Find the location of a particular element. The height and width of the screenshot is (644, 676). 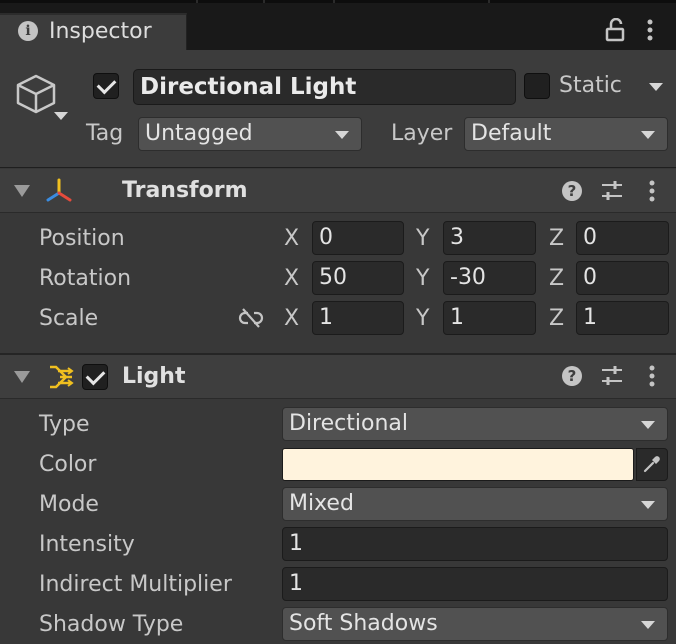

scale-label: Scale is located at coordinates (69, 318).